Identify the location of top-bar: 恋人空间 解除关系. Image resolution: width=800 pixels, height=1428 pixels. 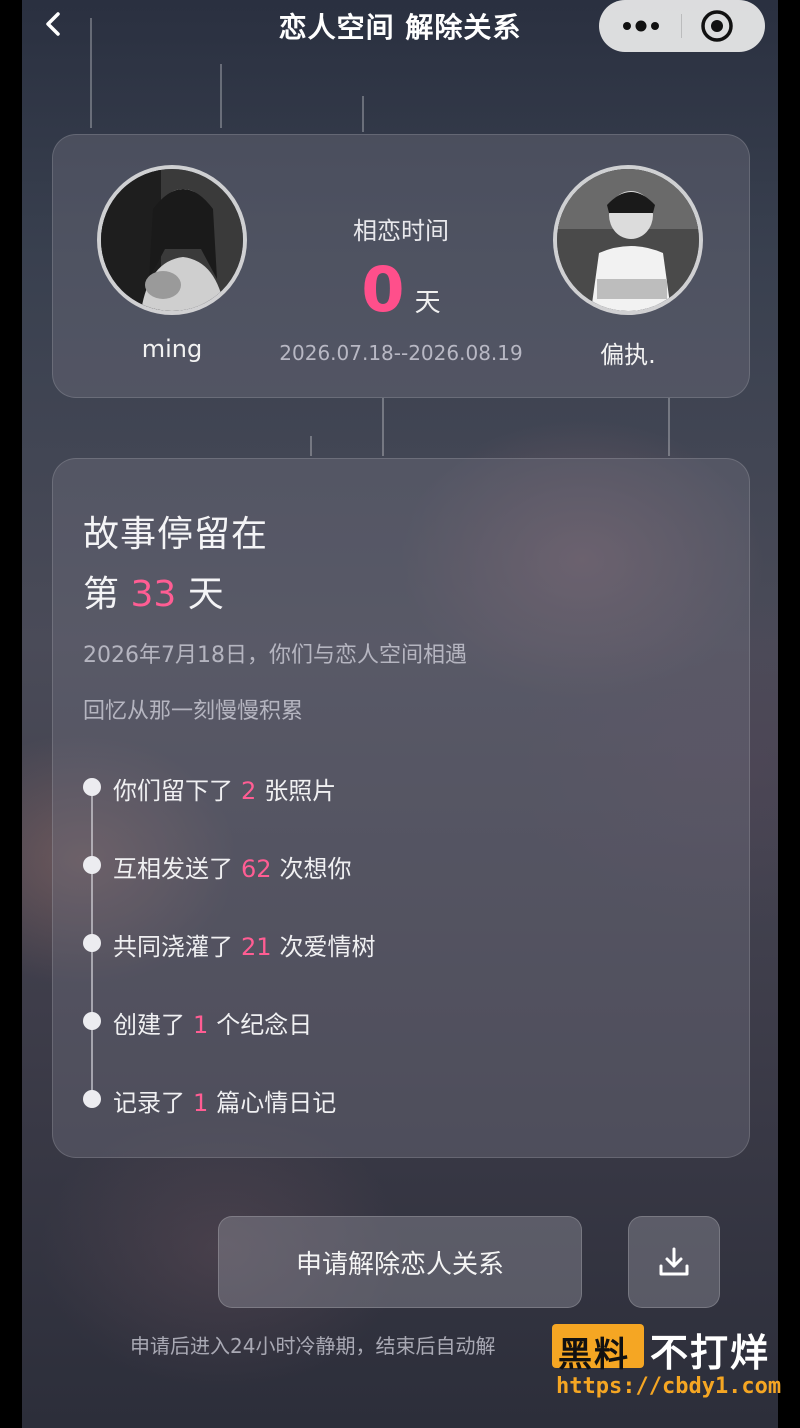
(400, 26).